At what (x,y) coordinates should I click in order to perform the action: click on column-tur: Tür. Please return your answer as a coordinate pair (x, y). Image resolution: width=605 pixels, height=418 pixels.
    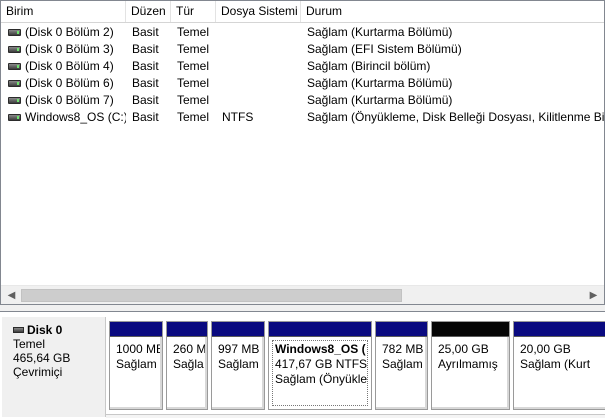
    Looking at the image, I should click on (193, 11).